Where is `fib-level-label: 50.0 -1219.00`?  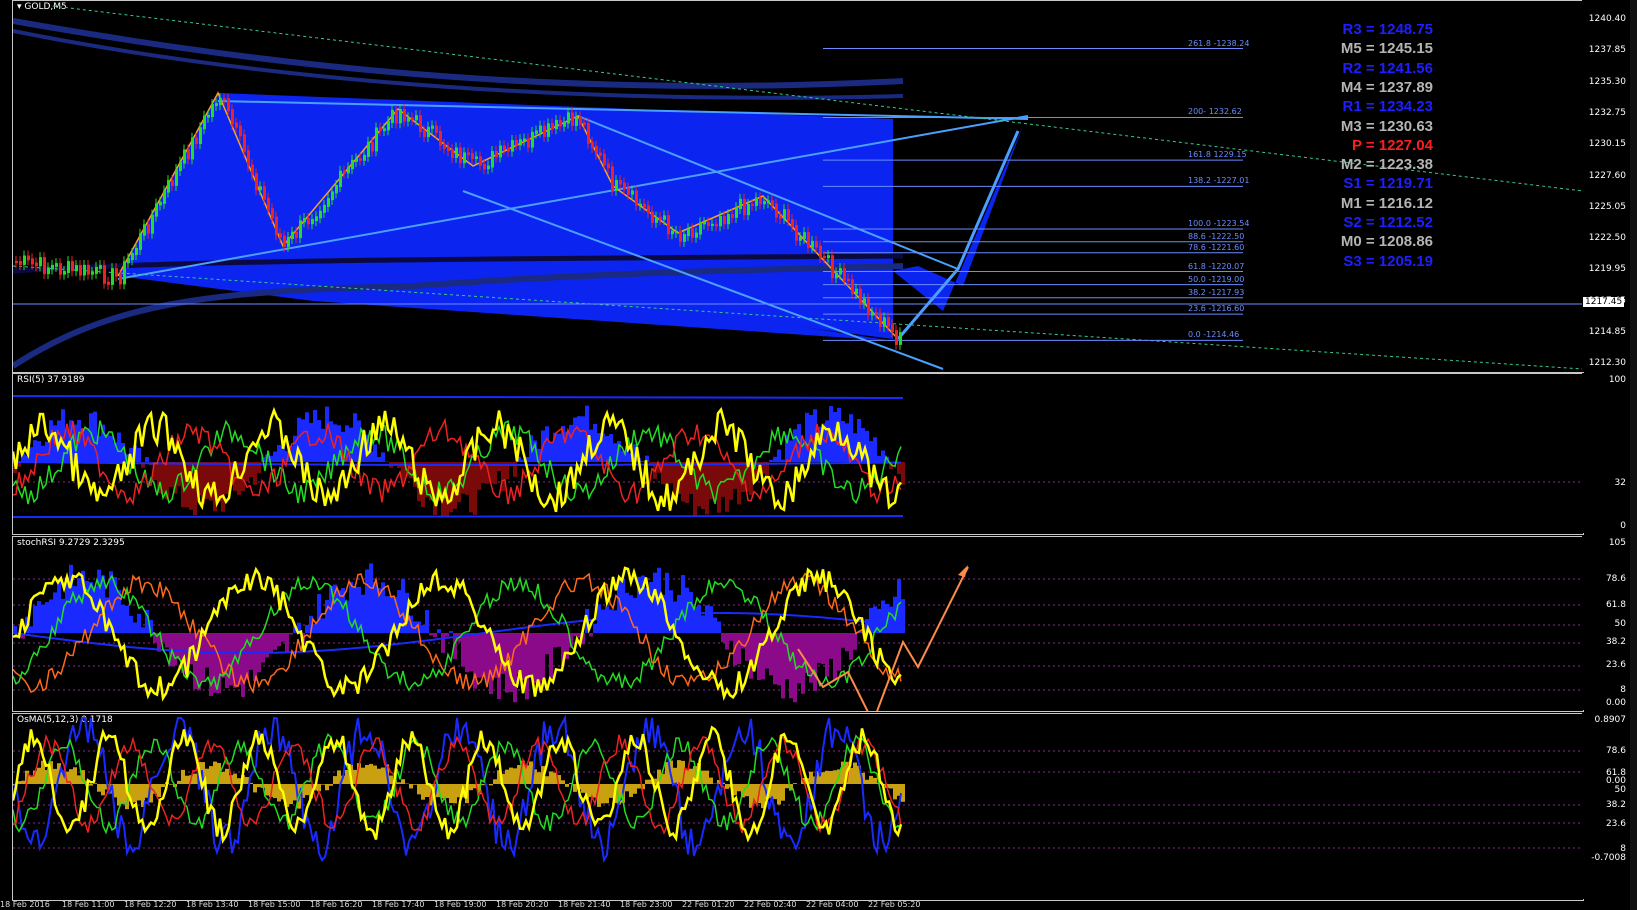 fib-level-label: 50.0 -1219.00 is located at coordinates (1216, 279).